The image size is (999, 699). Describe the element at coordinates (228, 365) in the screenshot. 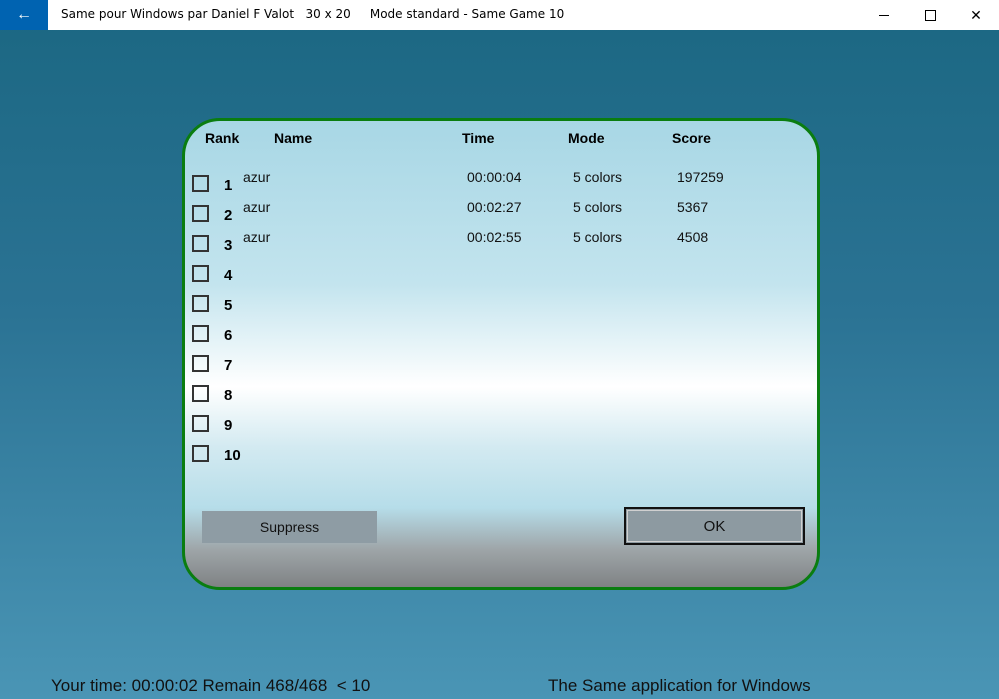

I see `rank-number: 7` at that location.